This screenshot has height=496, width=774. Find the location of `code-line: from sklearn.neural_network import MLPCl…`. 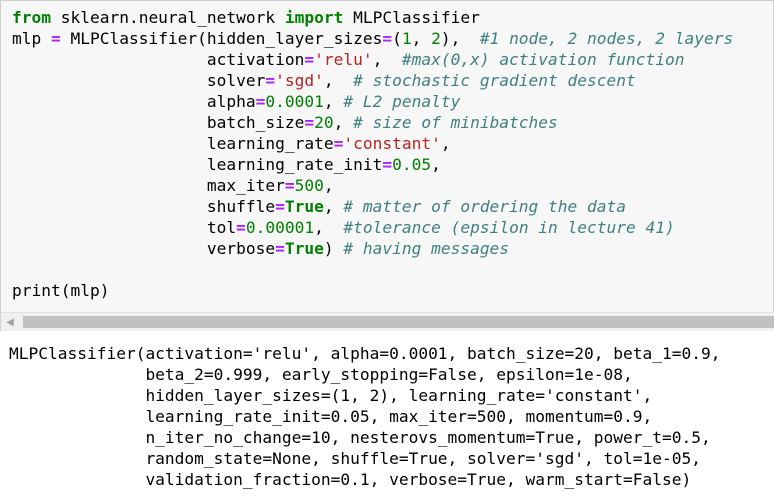

code-line: from sklearn.neural_network import MLPCl… is located at coordinates (372, 17).